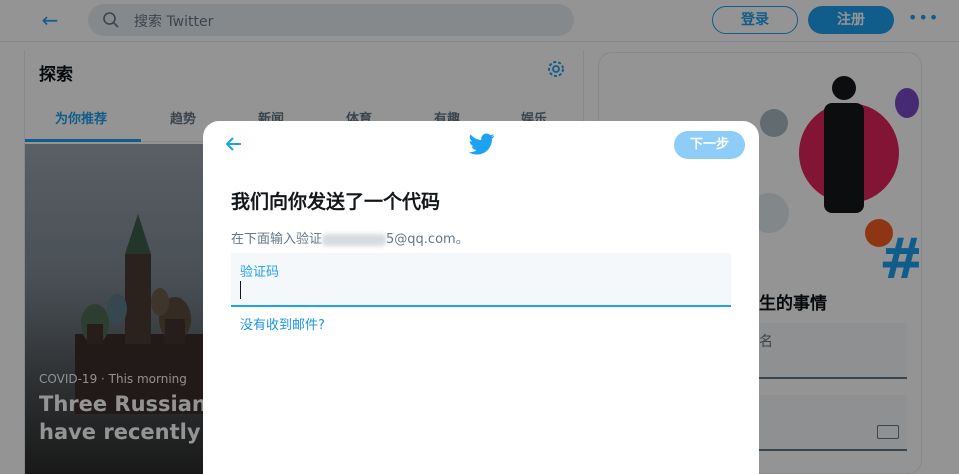 Image resolution: width=959 pixels, height=474 pixels. Describe the element at coordinates (234, 144) in the screenshot. I see `back-arrow-icon` at that location.